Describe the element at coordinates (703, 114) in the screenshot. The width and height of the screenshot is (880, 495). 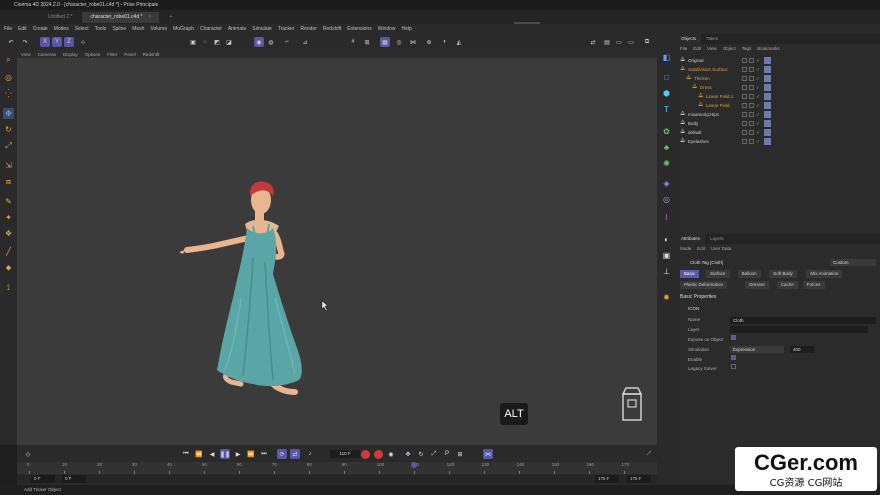
I see `object-name: mixamorig:Hips` at that location.